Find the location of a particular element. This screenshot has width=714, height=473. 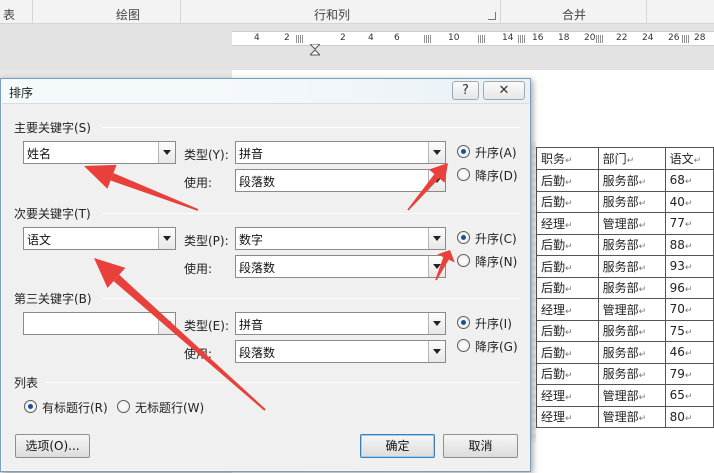

primary-ascending-radio is located at coordinates (463, 151).